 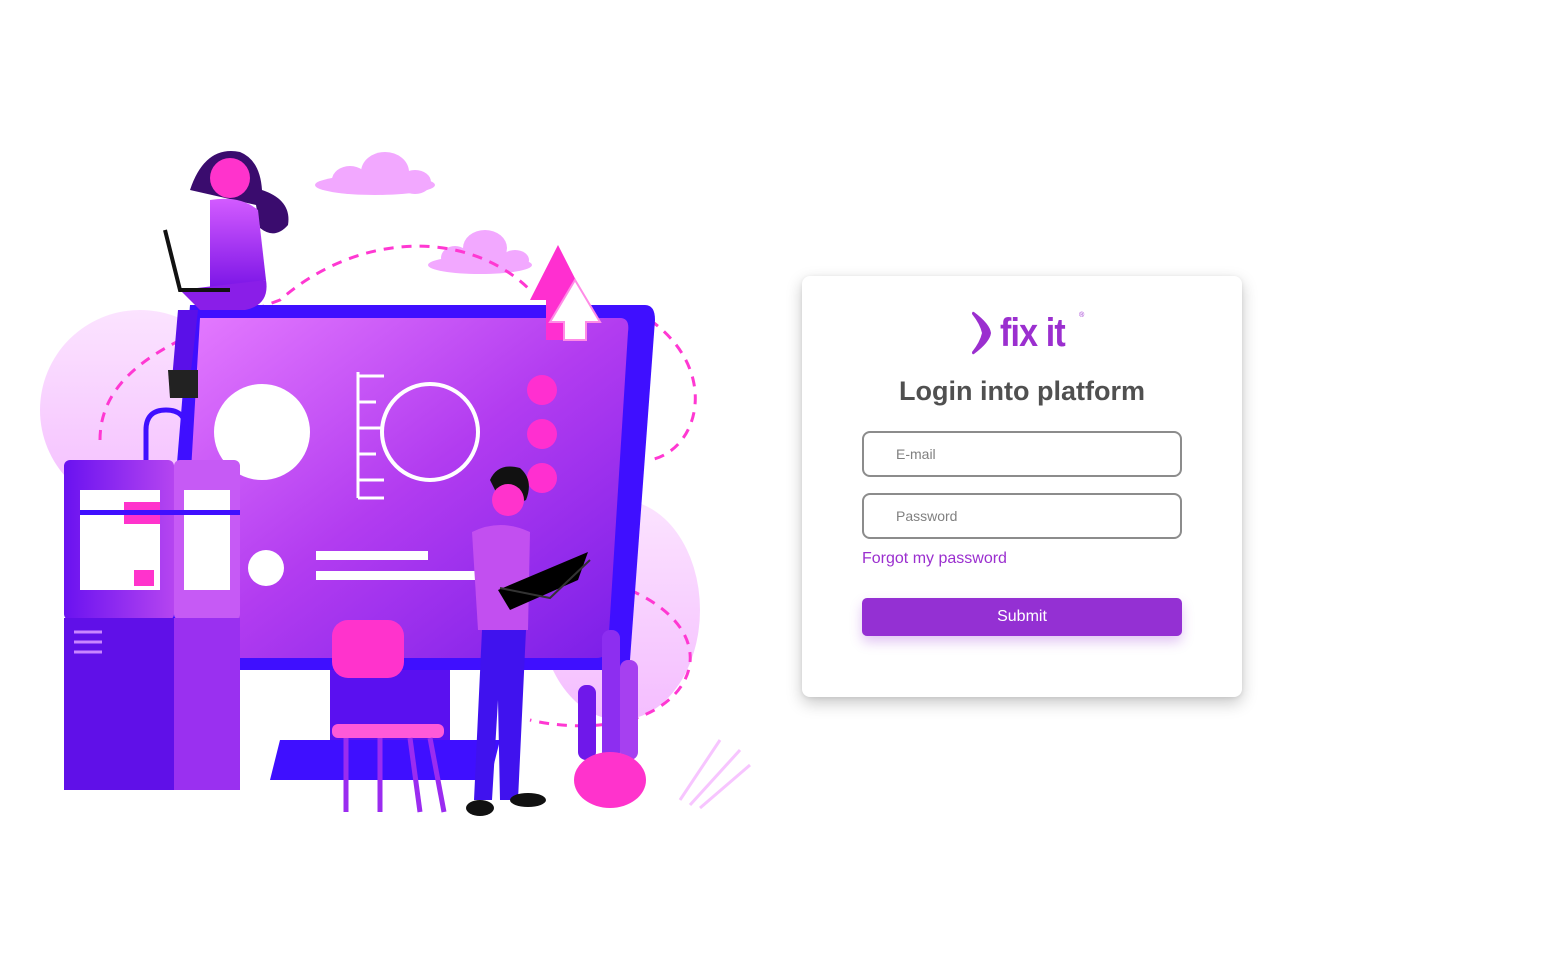 I want to click on forgot-password-link: Forgot my password, so click(x=934, y=559).